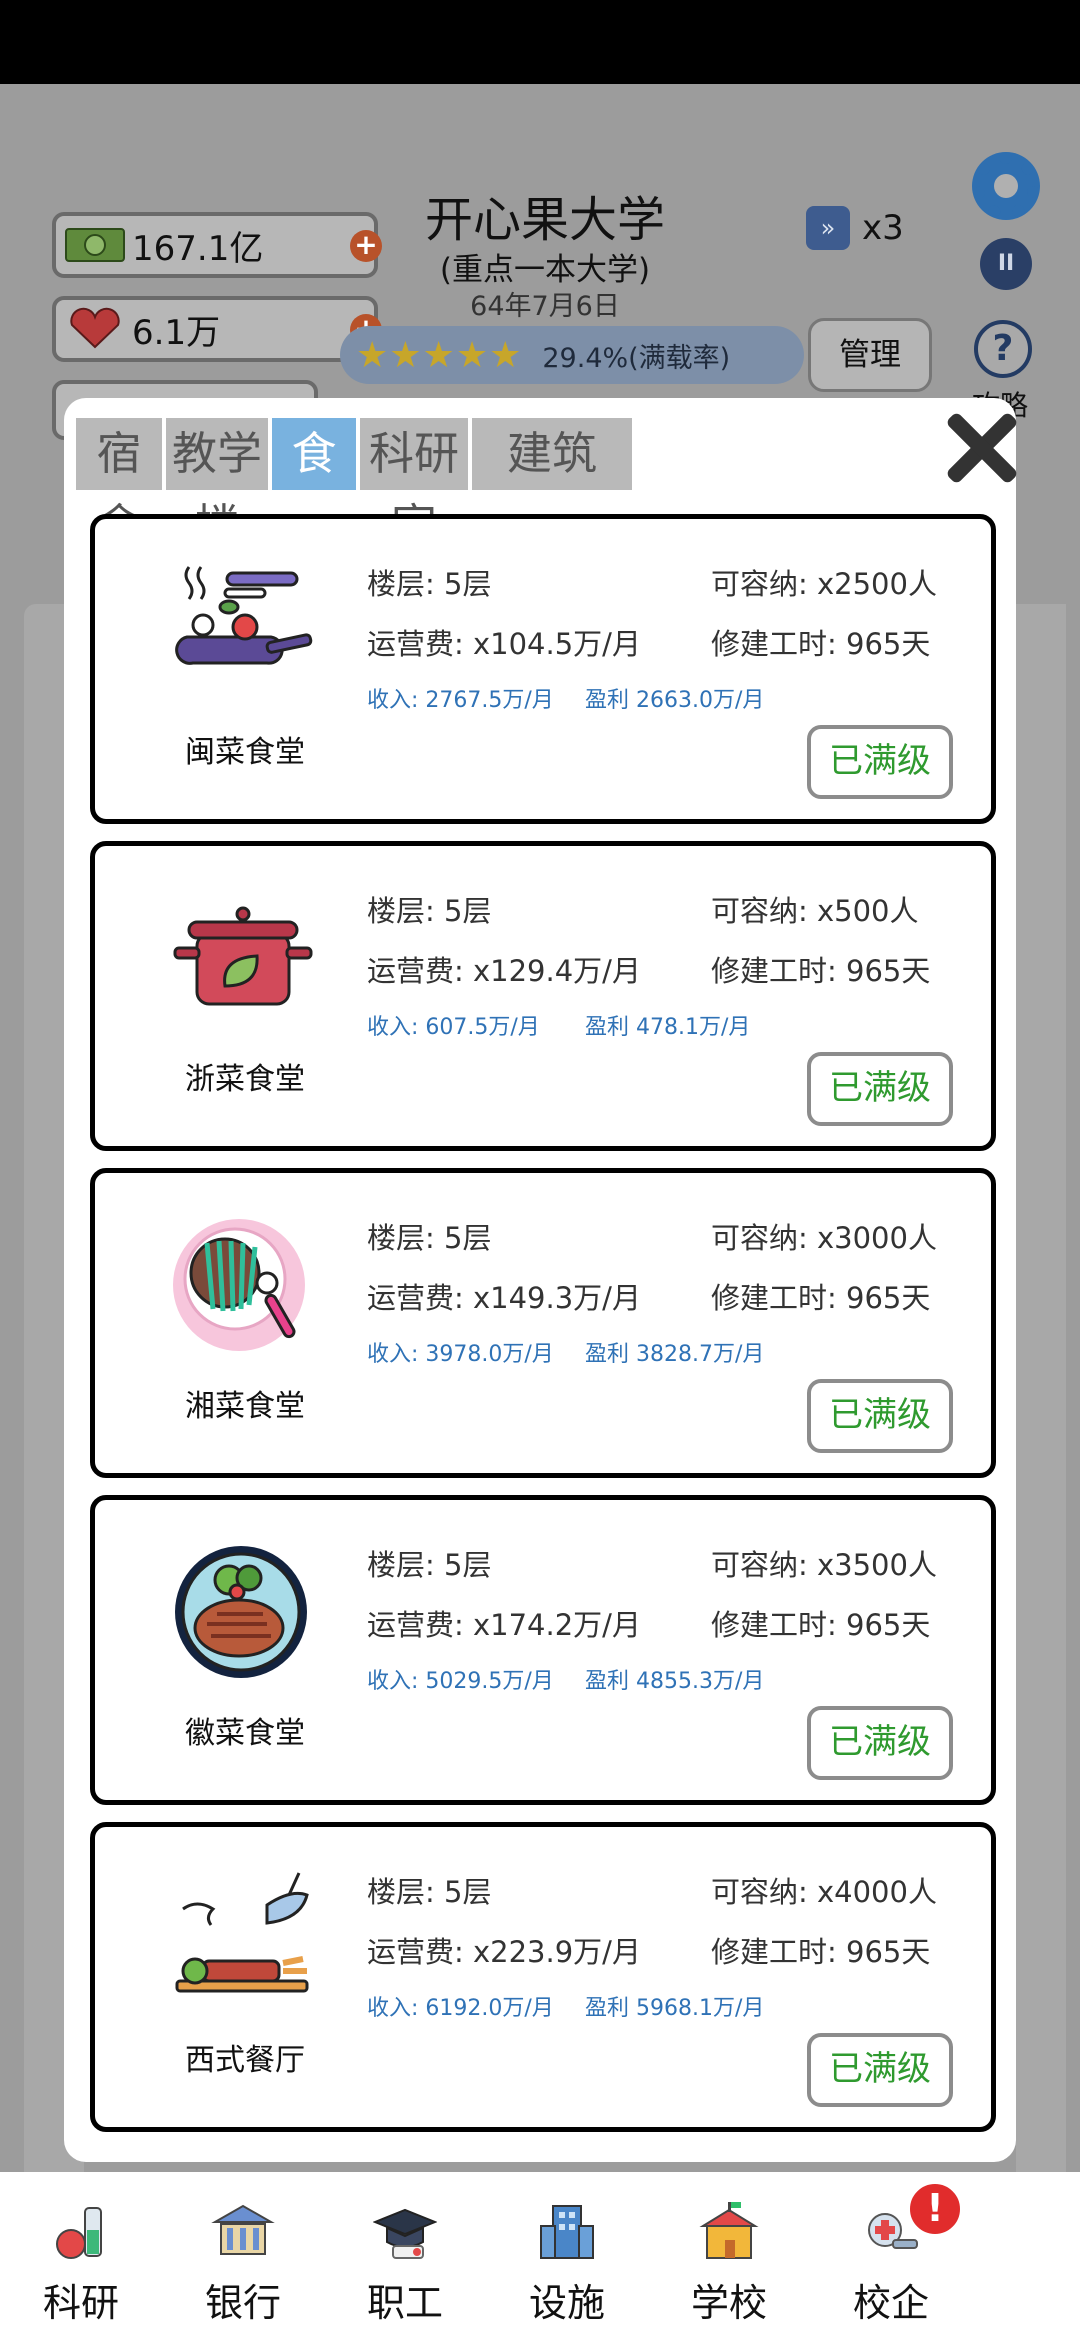  Describe the element at coordinates (245, 2060) in the screenshot. I see `canteen-name: 西式餐厅` at that location.